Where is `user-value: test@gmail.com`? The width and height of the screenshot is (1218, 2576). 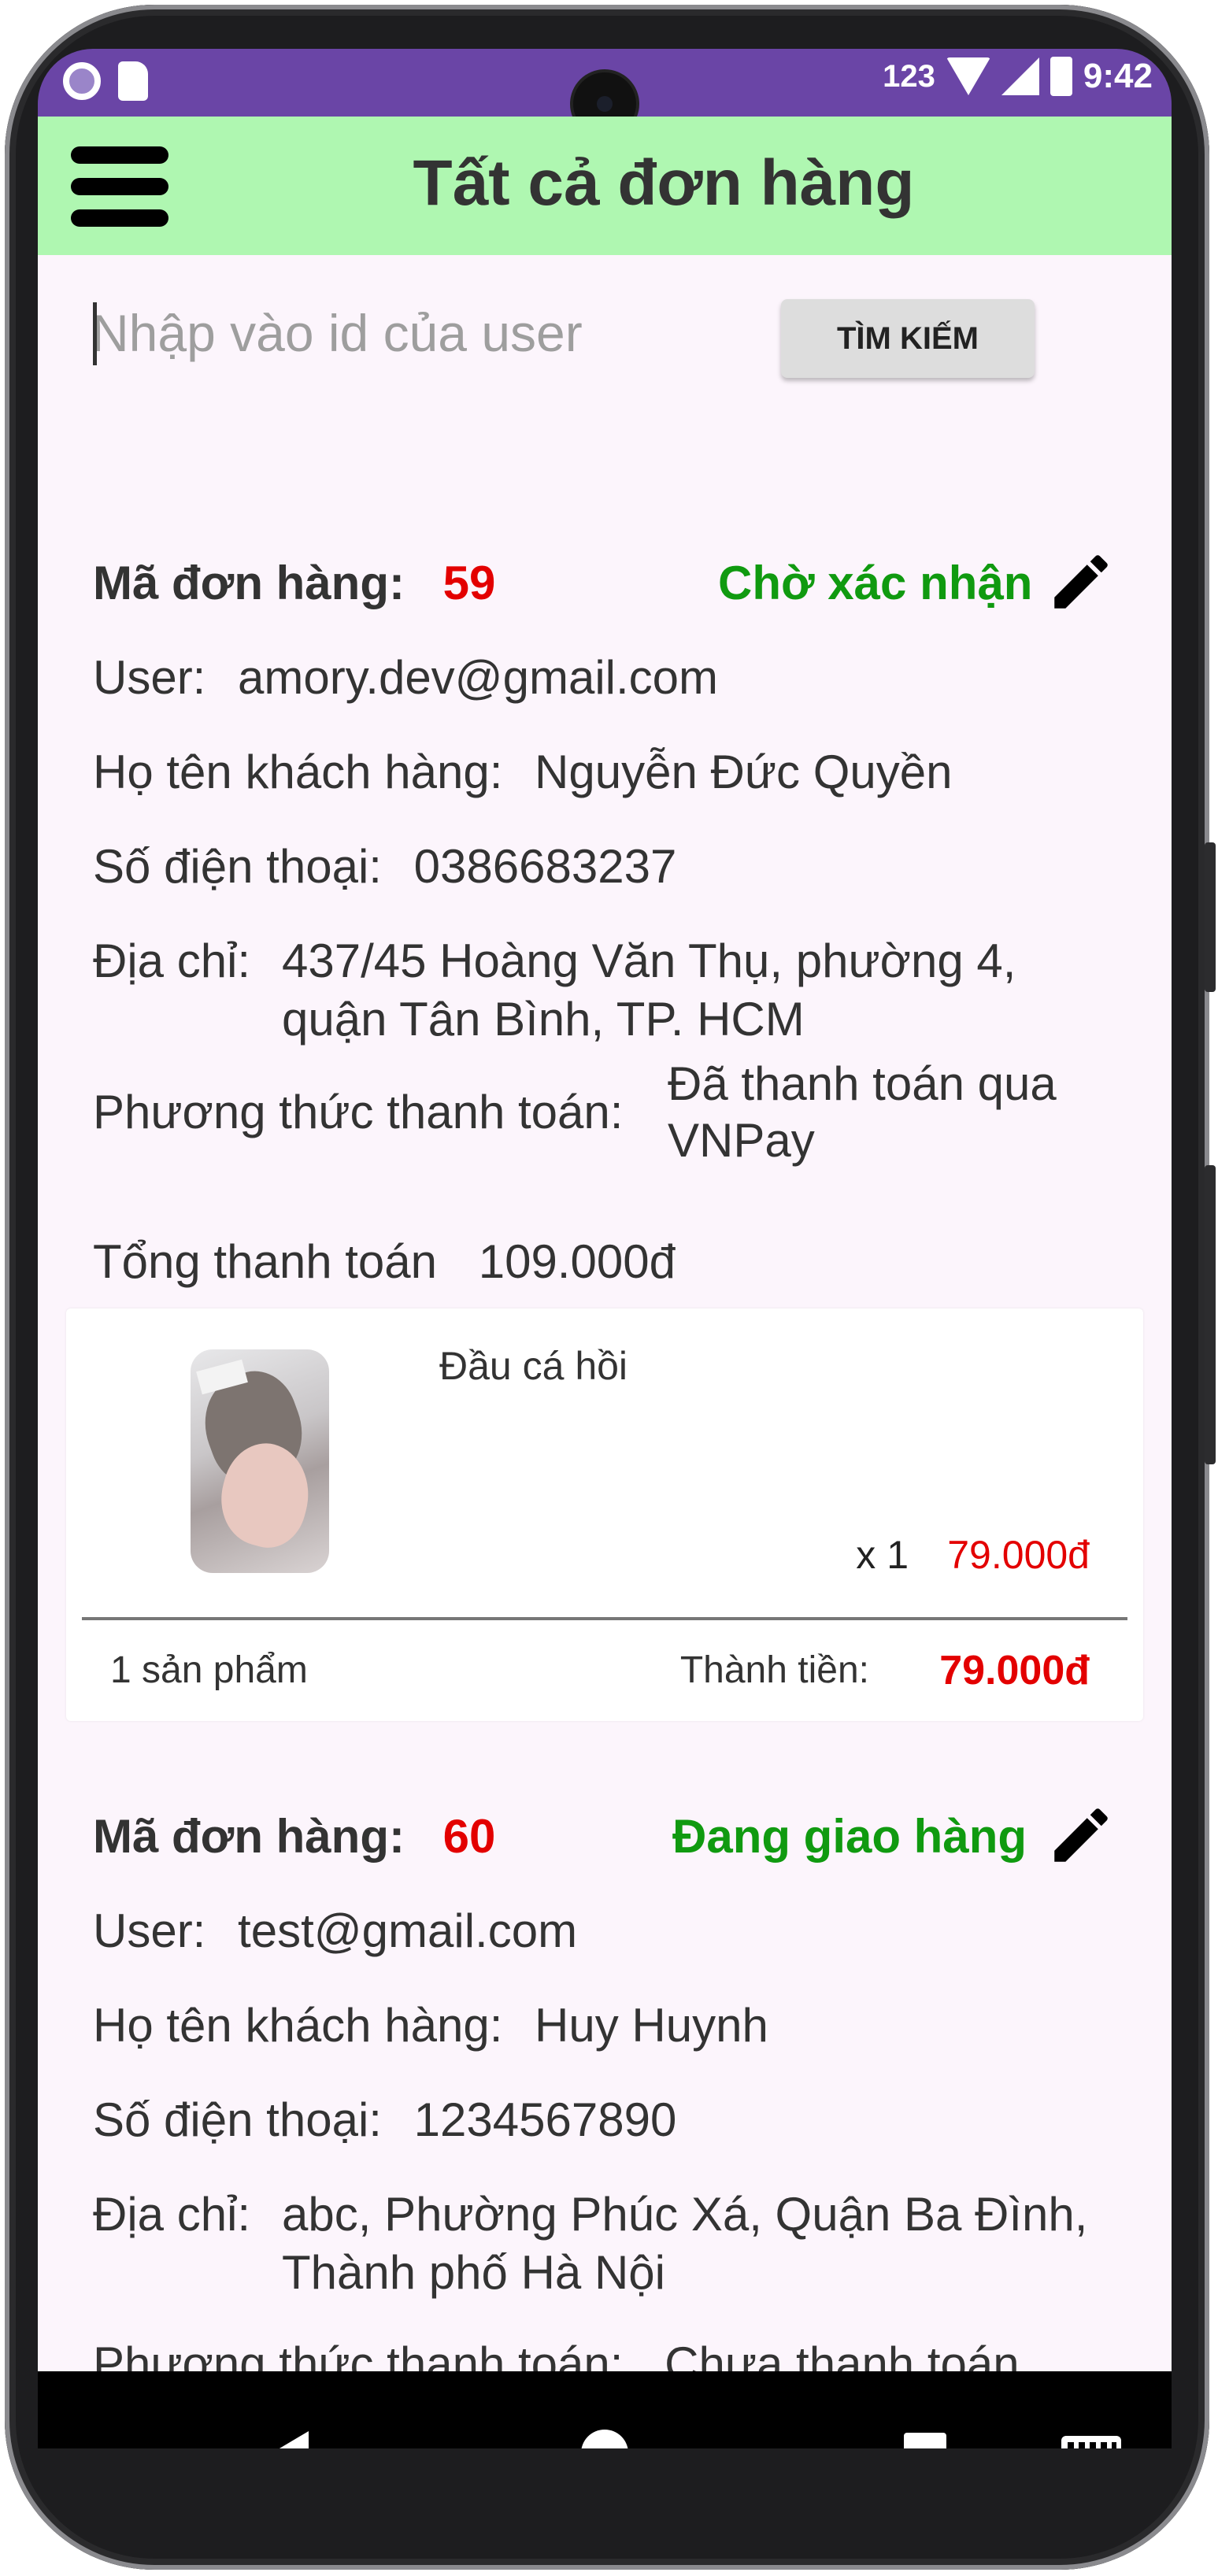
user-value: test@gmail.com is located at coordinates (408, 1930).